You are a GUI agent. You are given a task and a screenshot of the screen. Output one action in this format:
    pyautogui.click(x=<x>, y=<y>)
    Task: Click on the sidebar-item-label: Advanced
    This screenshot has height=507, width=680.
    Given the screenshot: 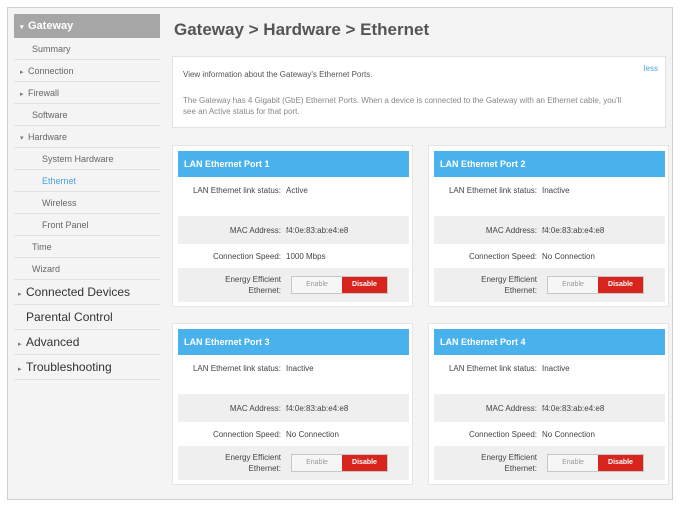 What is the action you would take?
    pyautogui.click(x=53, y=342)
    